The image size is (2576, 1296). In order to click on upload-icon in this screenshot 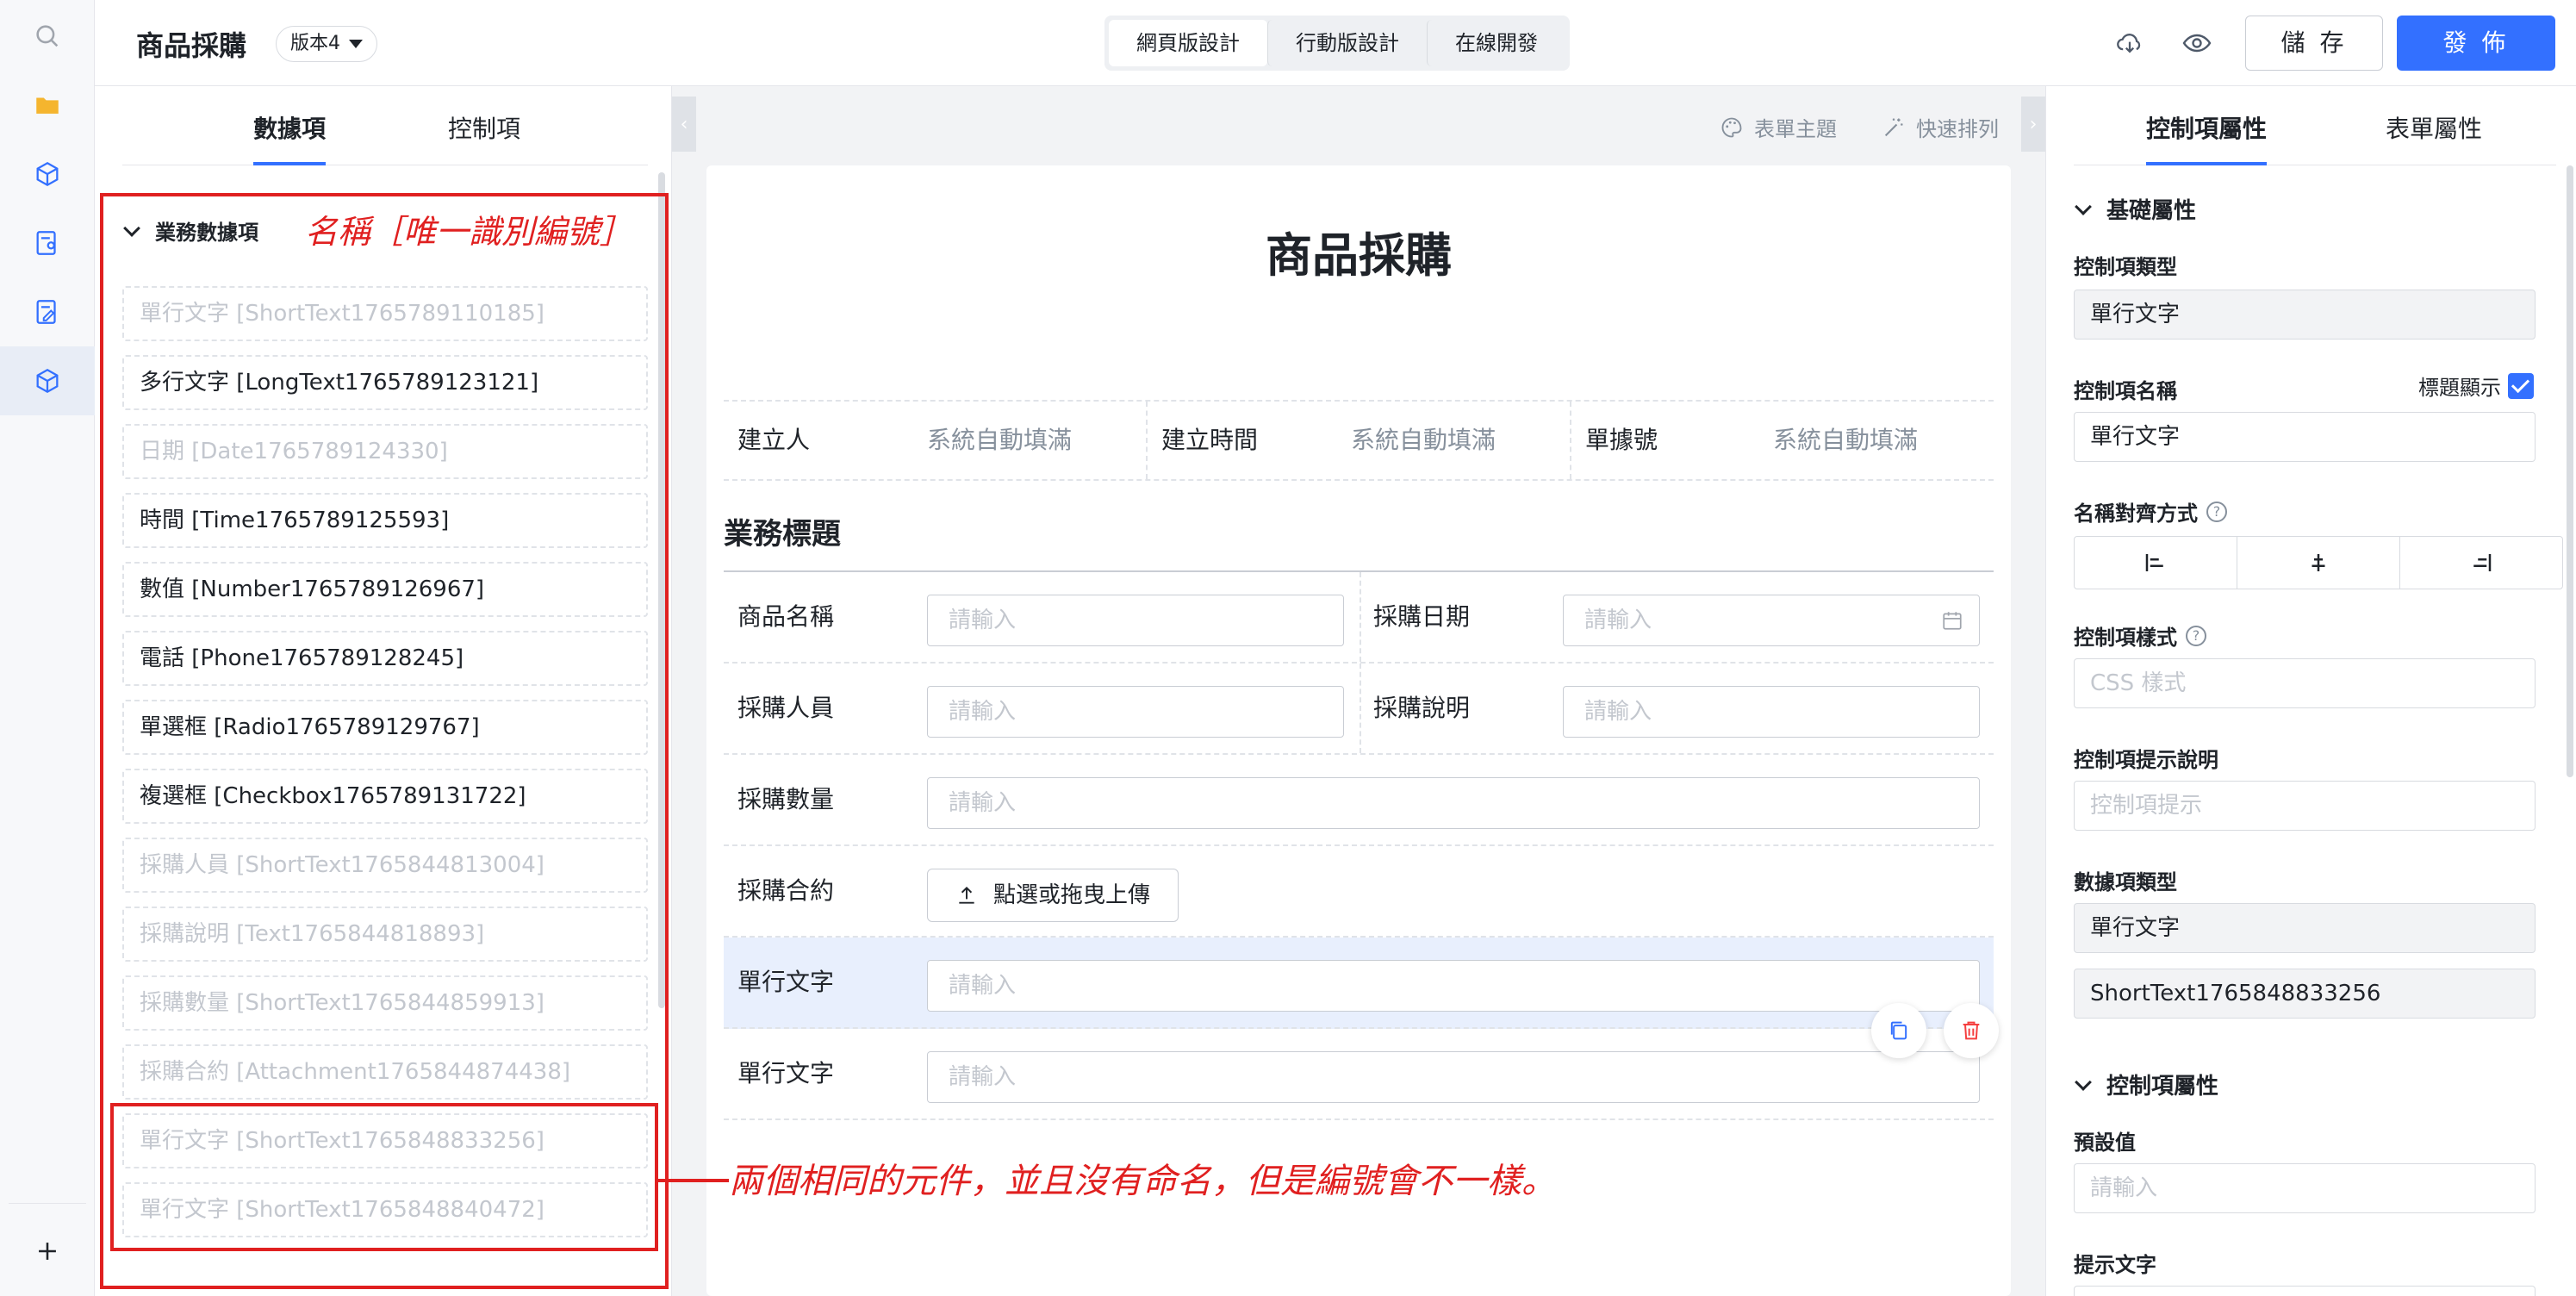, I will do `click(967, 895)`.